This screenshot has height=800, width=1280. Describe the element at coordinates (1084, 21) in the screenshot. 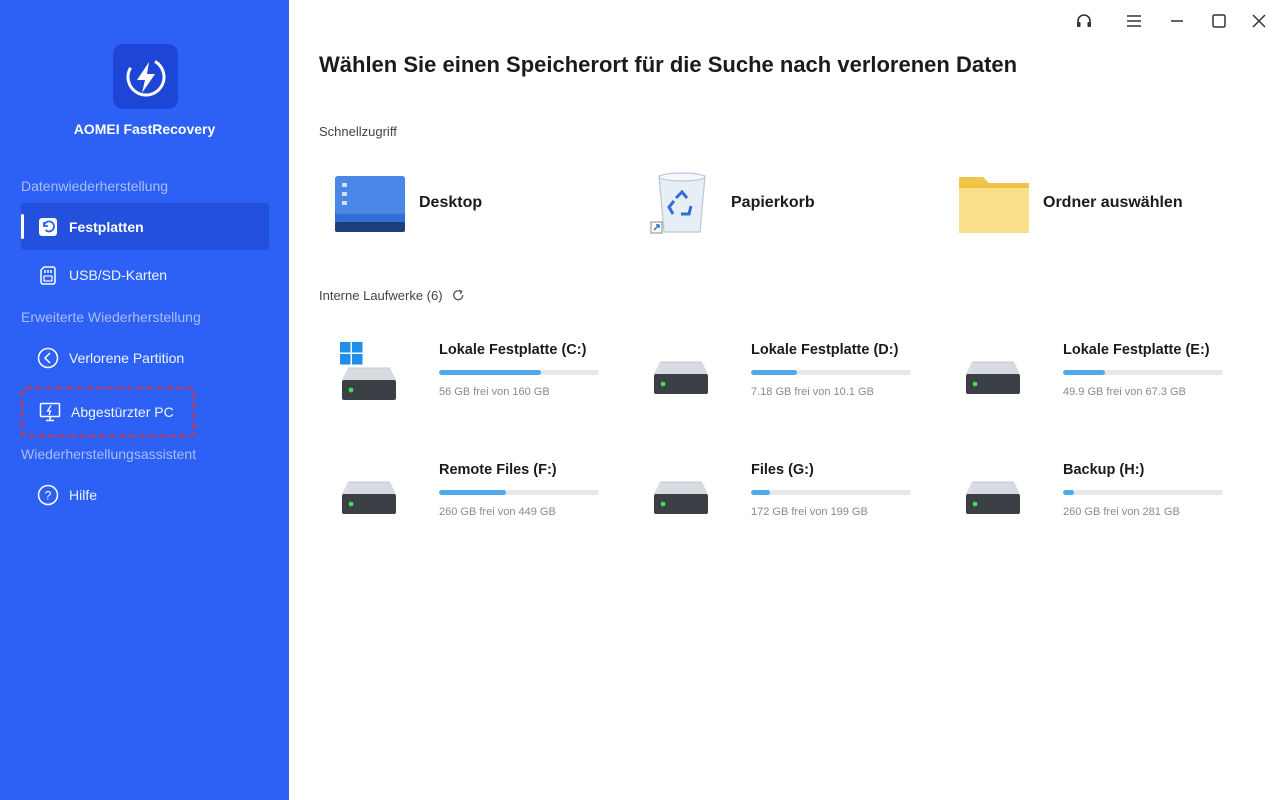

I see `support-icon` at that location.